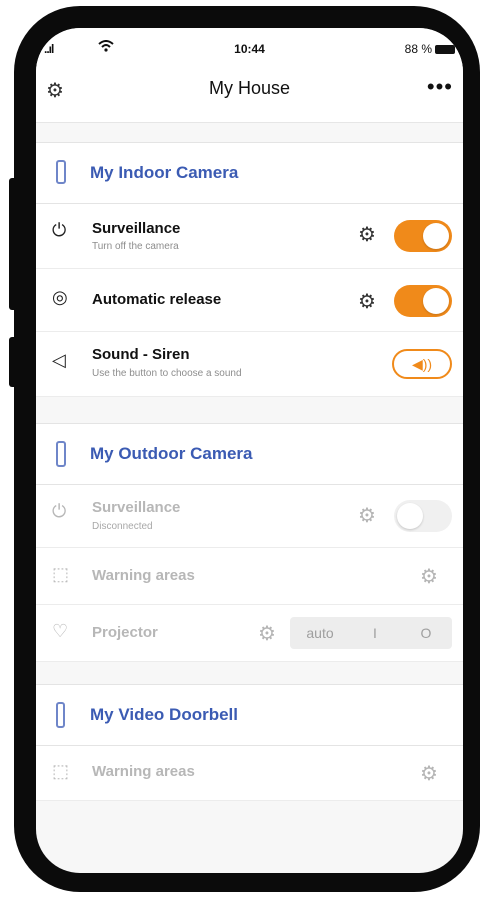 This screenshot has height=897, width=483. I want to click on indoor-camera-icon, so click(61, 172).